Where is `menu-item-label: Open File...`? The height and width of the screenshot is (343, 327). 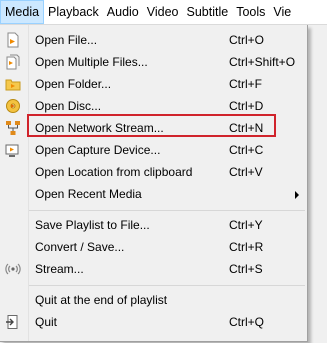 menu-item-label: Open File... is located at coordinates (66, 40).